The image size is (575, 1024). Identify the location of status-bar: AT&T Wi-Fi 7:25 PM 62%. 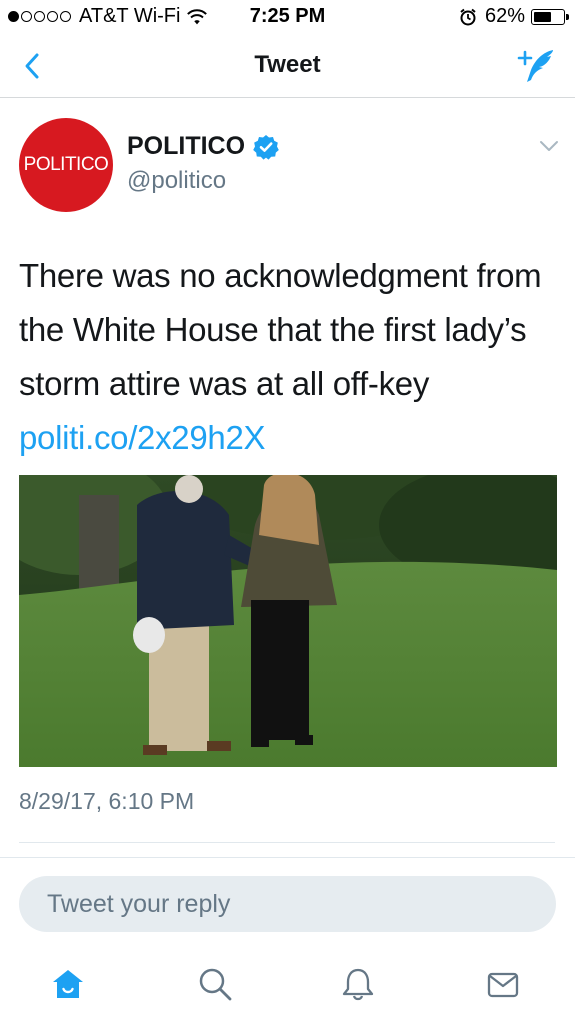
(287, 17).